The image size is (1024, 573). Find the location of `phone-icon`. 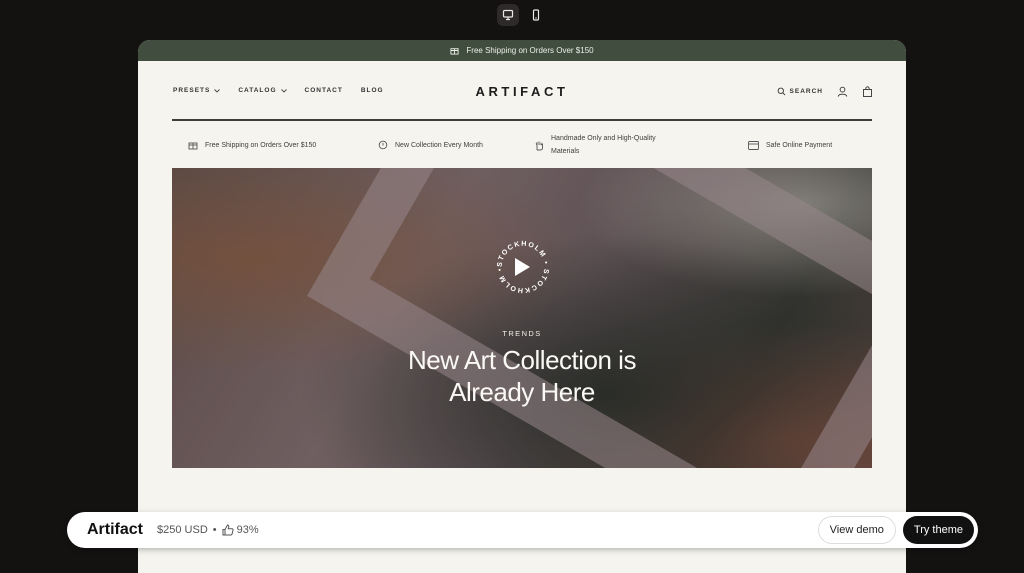

phone-icon is located at coordinates (536, 15).